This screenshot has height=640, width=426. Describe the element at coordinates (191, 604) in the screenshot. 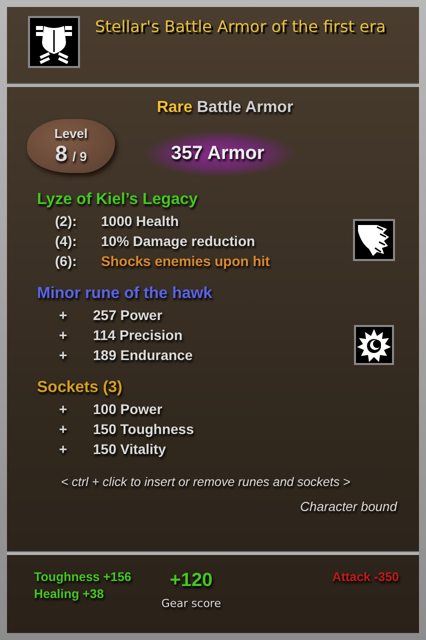

I see `gear-score-label: Gear score` at that location.